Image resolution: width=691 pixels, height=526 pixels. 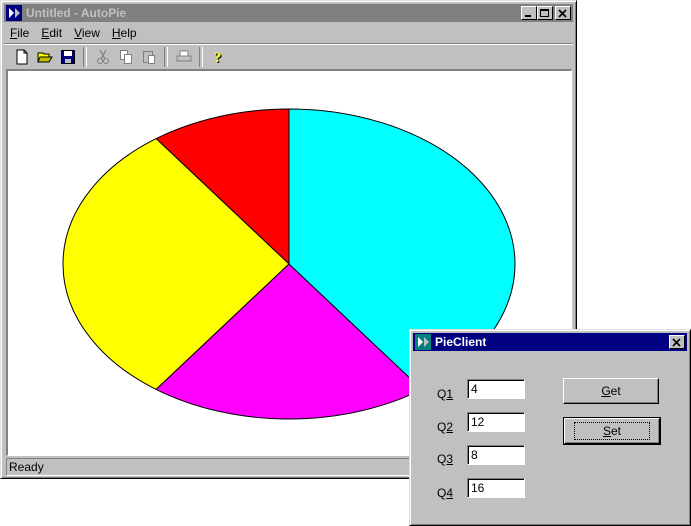 I want to click on save-icon, so click(x=67, y=57).